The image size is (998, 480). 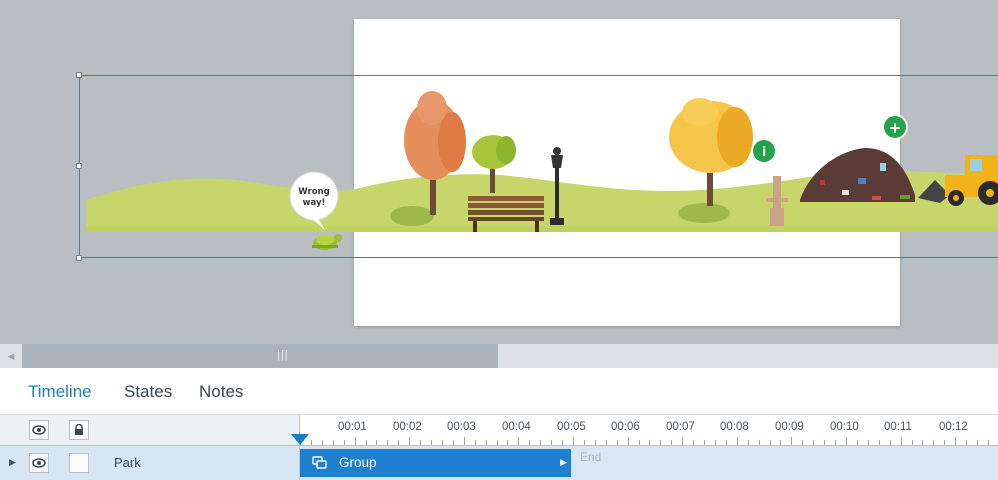 What do you see at coordinates (314, 203) in the screenshot?
I see `speech-line-2: way!` at bounding box center [314, 203].